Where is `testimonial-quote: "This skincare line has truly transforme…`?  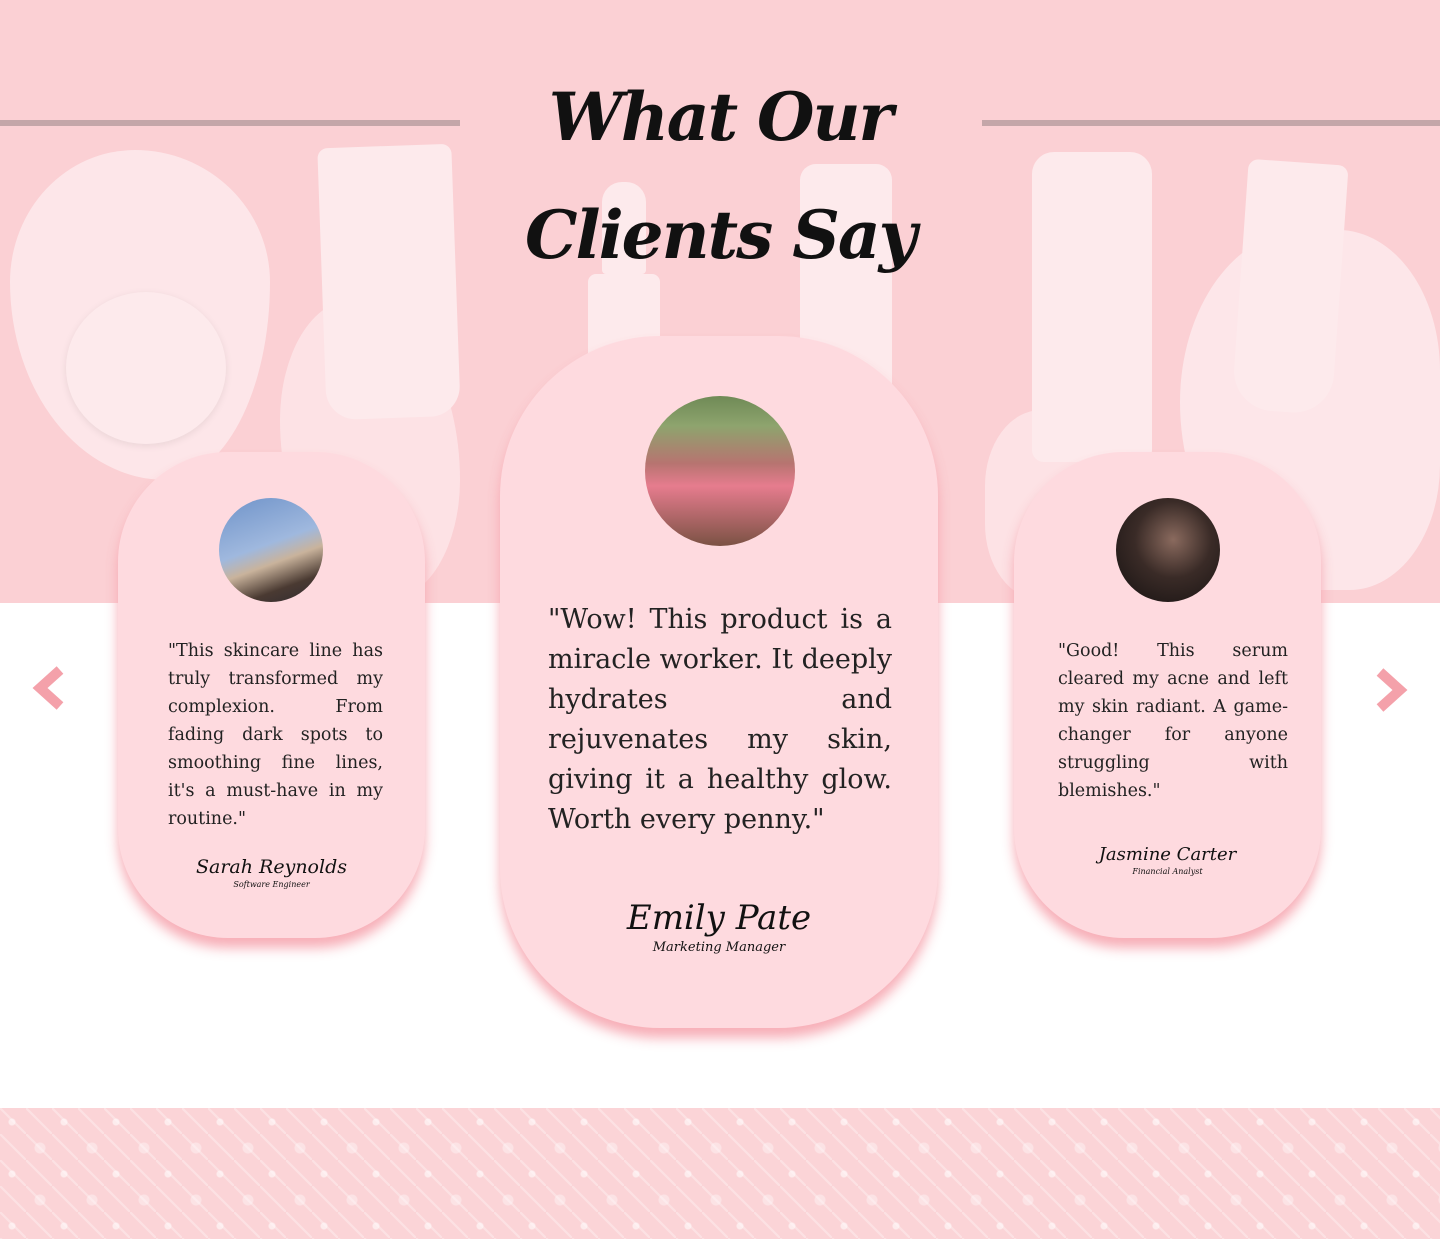
testimonial-quote: "This skincare line has truly transforme… is located at coordinates (275, 735).